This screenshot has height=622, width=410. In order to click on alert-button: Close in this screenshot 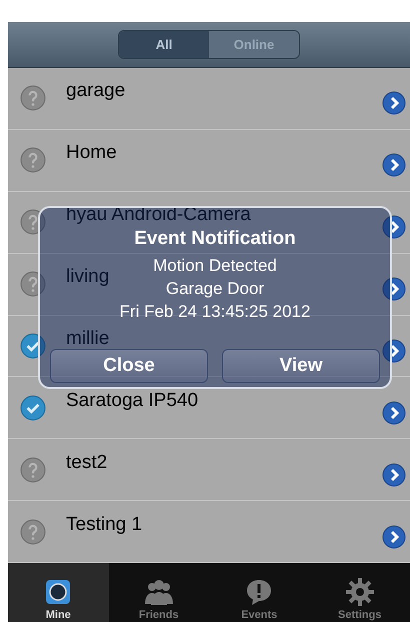, I will do `click(129, 366)`.